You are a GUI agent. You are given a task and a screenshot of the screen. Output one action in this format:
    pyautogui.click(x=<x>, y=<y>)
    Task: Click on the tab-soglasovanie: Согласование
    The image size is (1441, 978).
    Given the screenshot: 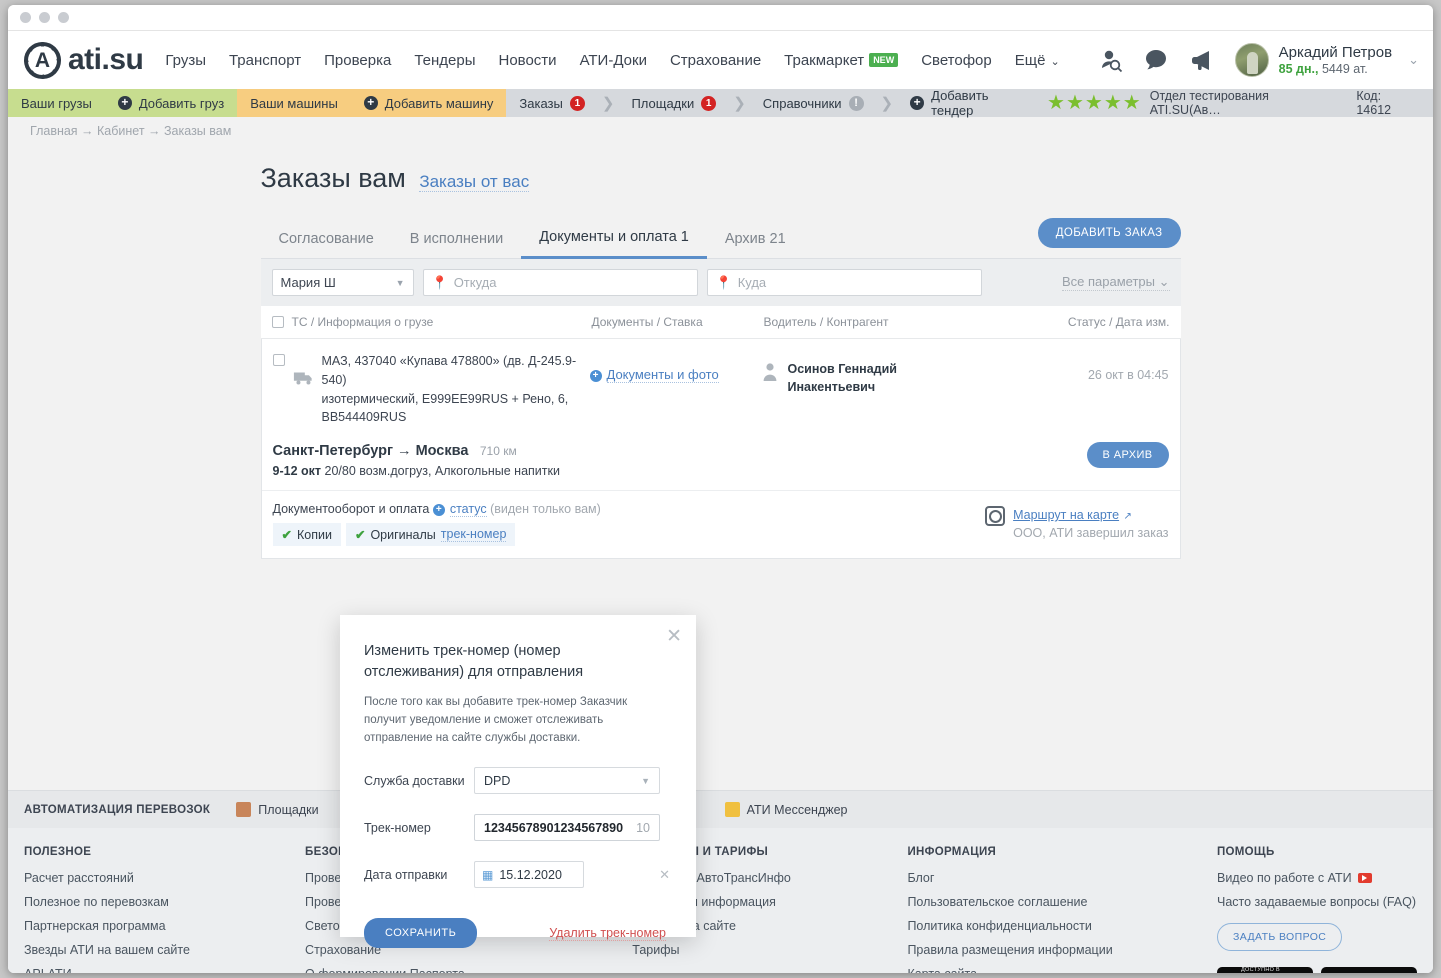 What is the action you would take?
    pyautogui.click(x=326, y=240)
    